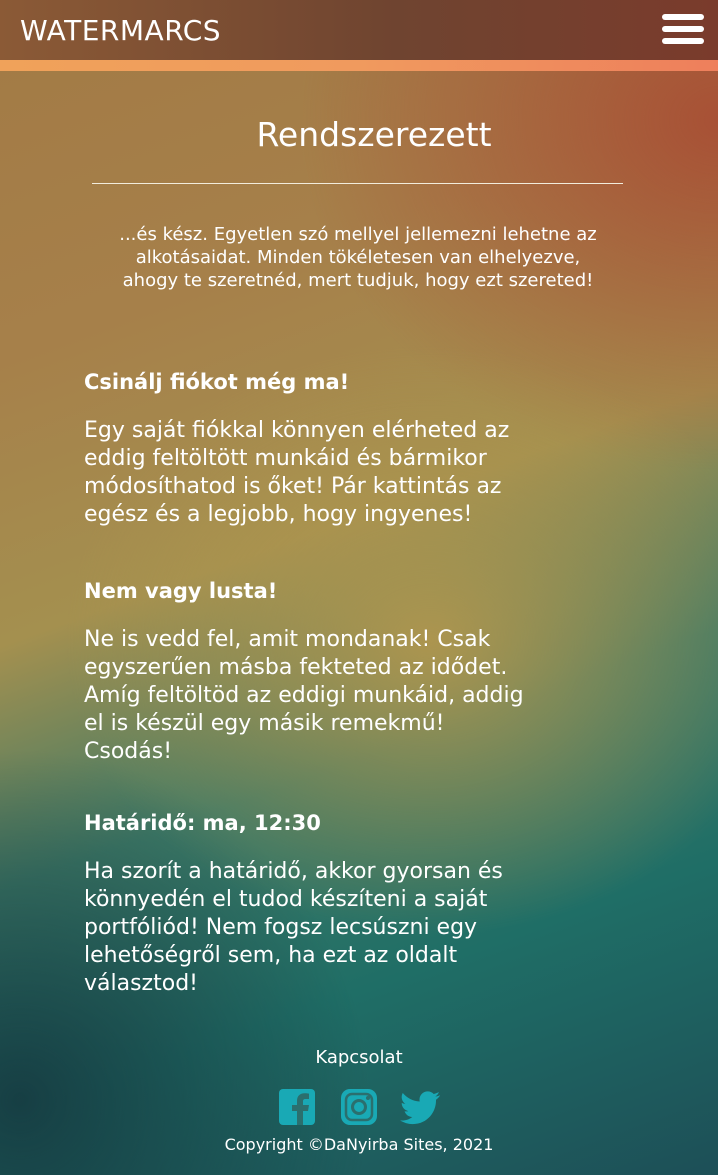 The image size is (718, 1175). What do you see at coordinates (359, 65) in the screenshot?
I see `header-accent-bar` at bounding box center [359, 65].